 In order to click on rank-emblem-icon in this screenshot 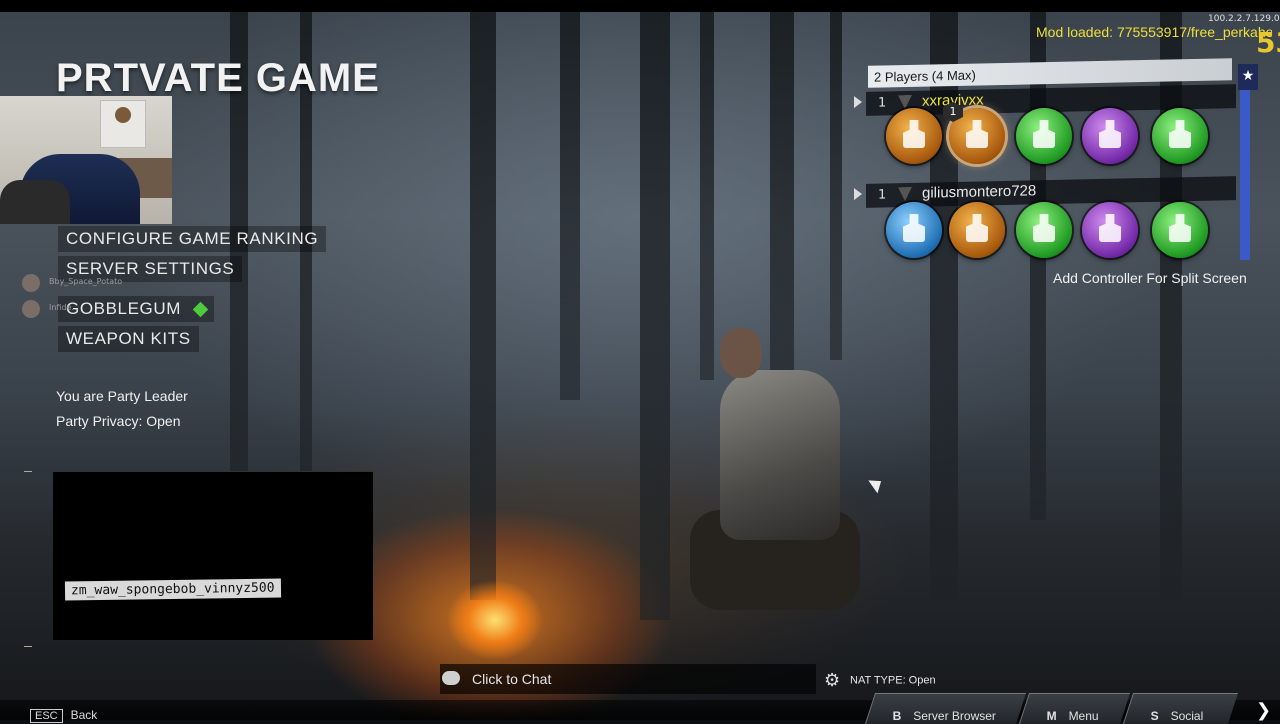, I will do `click(905, 194)`.